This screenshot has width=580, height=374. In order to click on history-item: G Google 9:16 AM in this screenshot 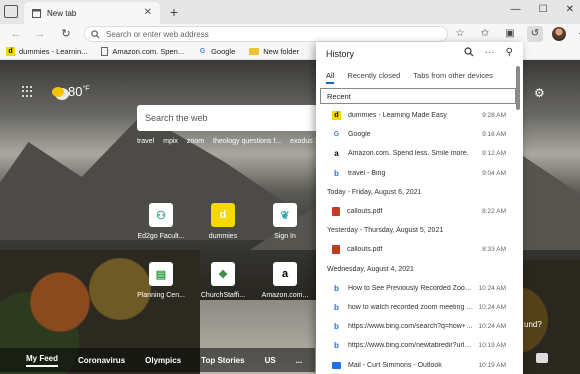, I will do `click(416, 134)`.